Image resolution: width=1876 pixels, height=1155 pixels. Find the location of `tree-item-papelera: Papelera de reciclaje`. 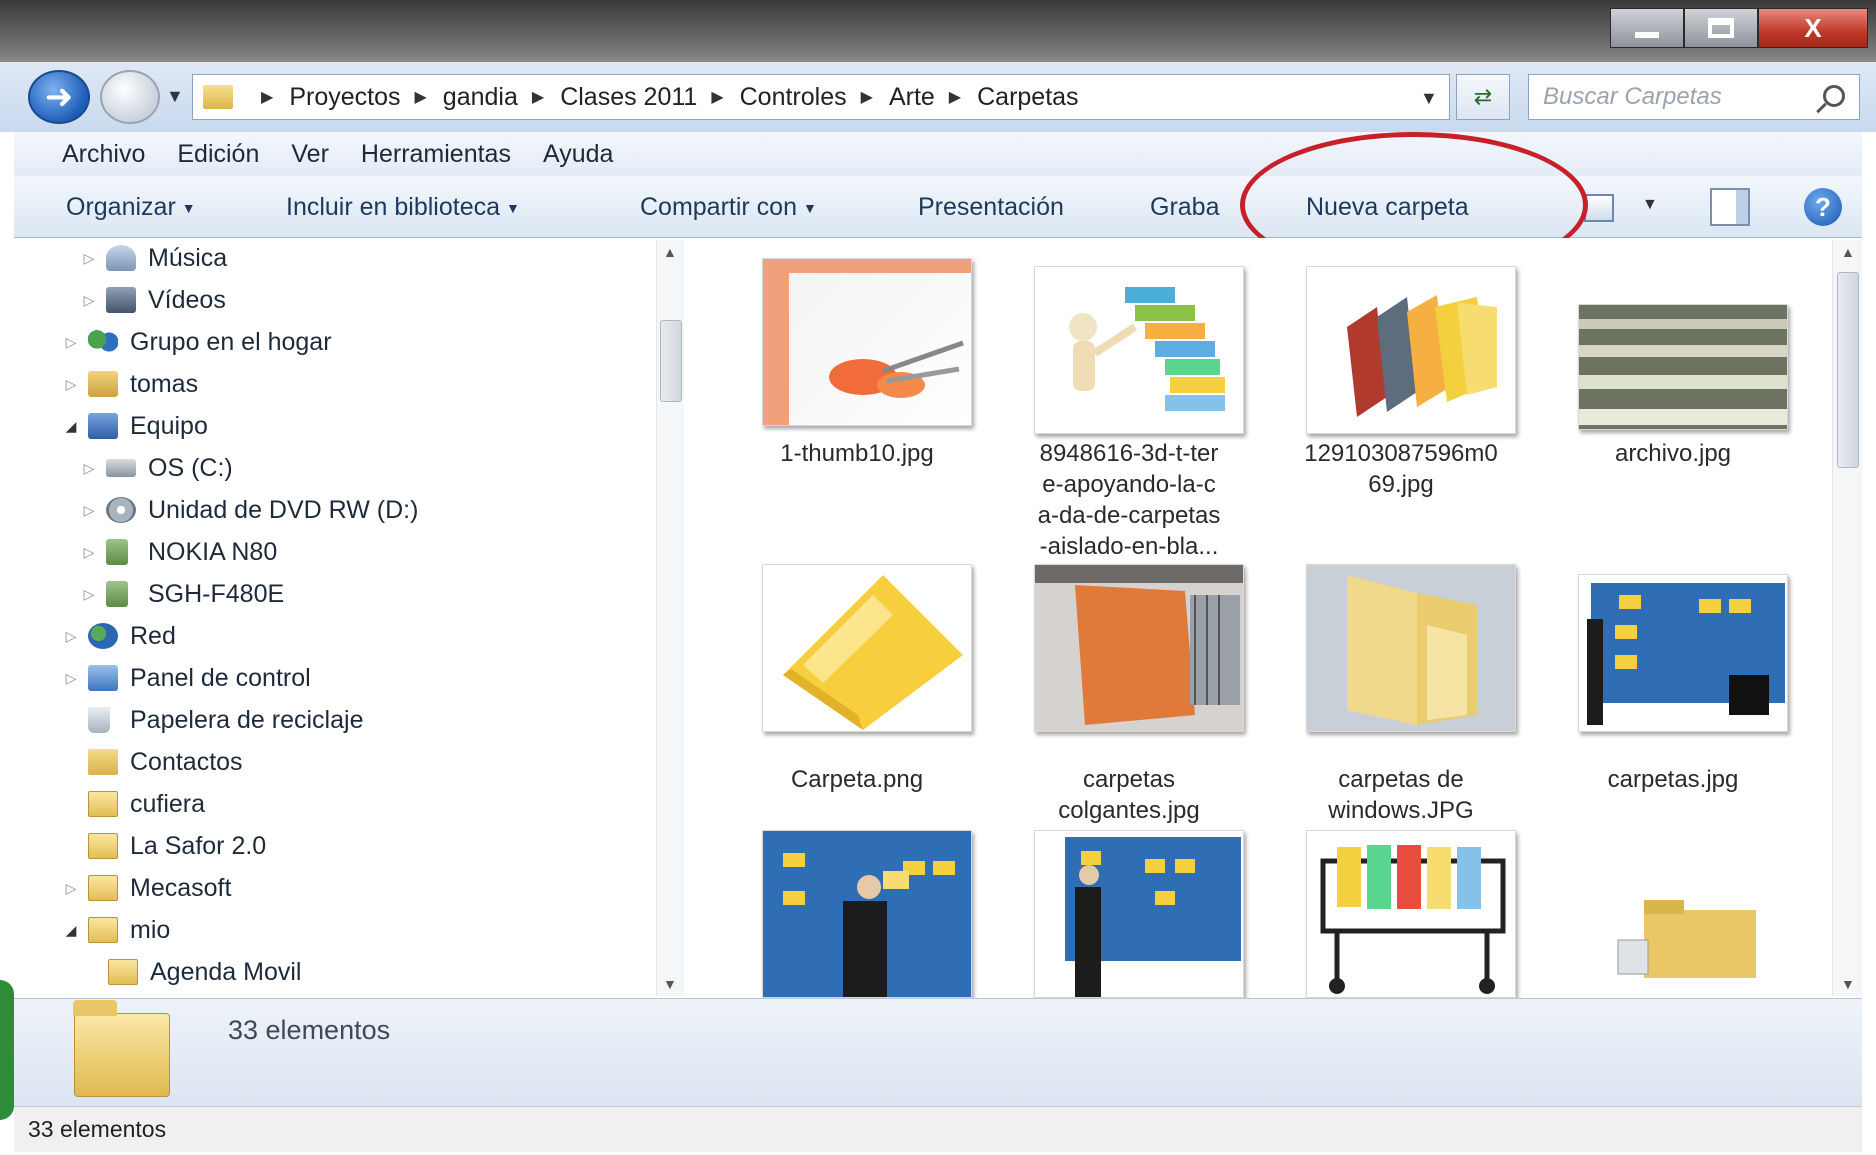

tree-item-papelera: Papelera de reciclaje is located at coordinates (225, 720).